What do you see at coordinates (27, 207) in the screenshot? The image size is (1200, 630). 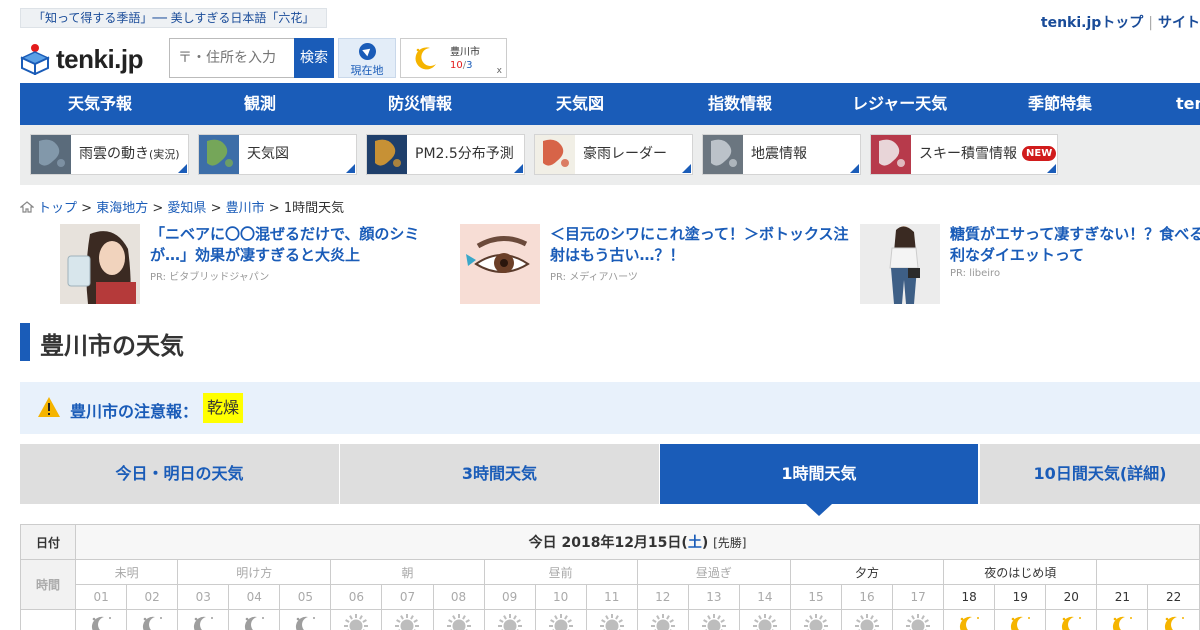 I see `home-icon` at bounding box center [27, 207].